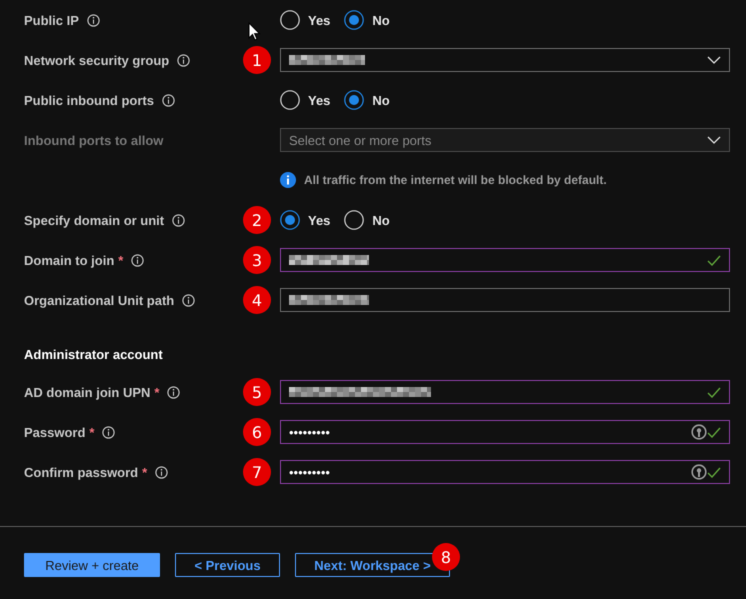 This screenshot has height=599, width=746. I want to click on number-badge: 1, so click(257, 60).